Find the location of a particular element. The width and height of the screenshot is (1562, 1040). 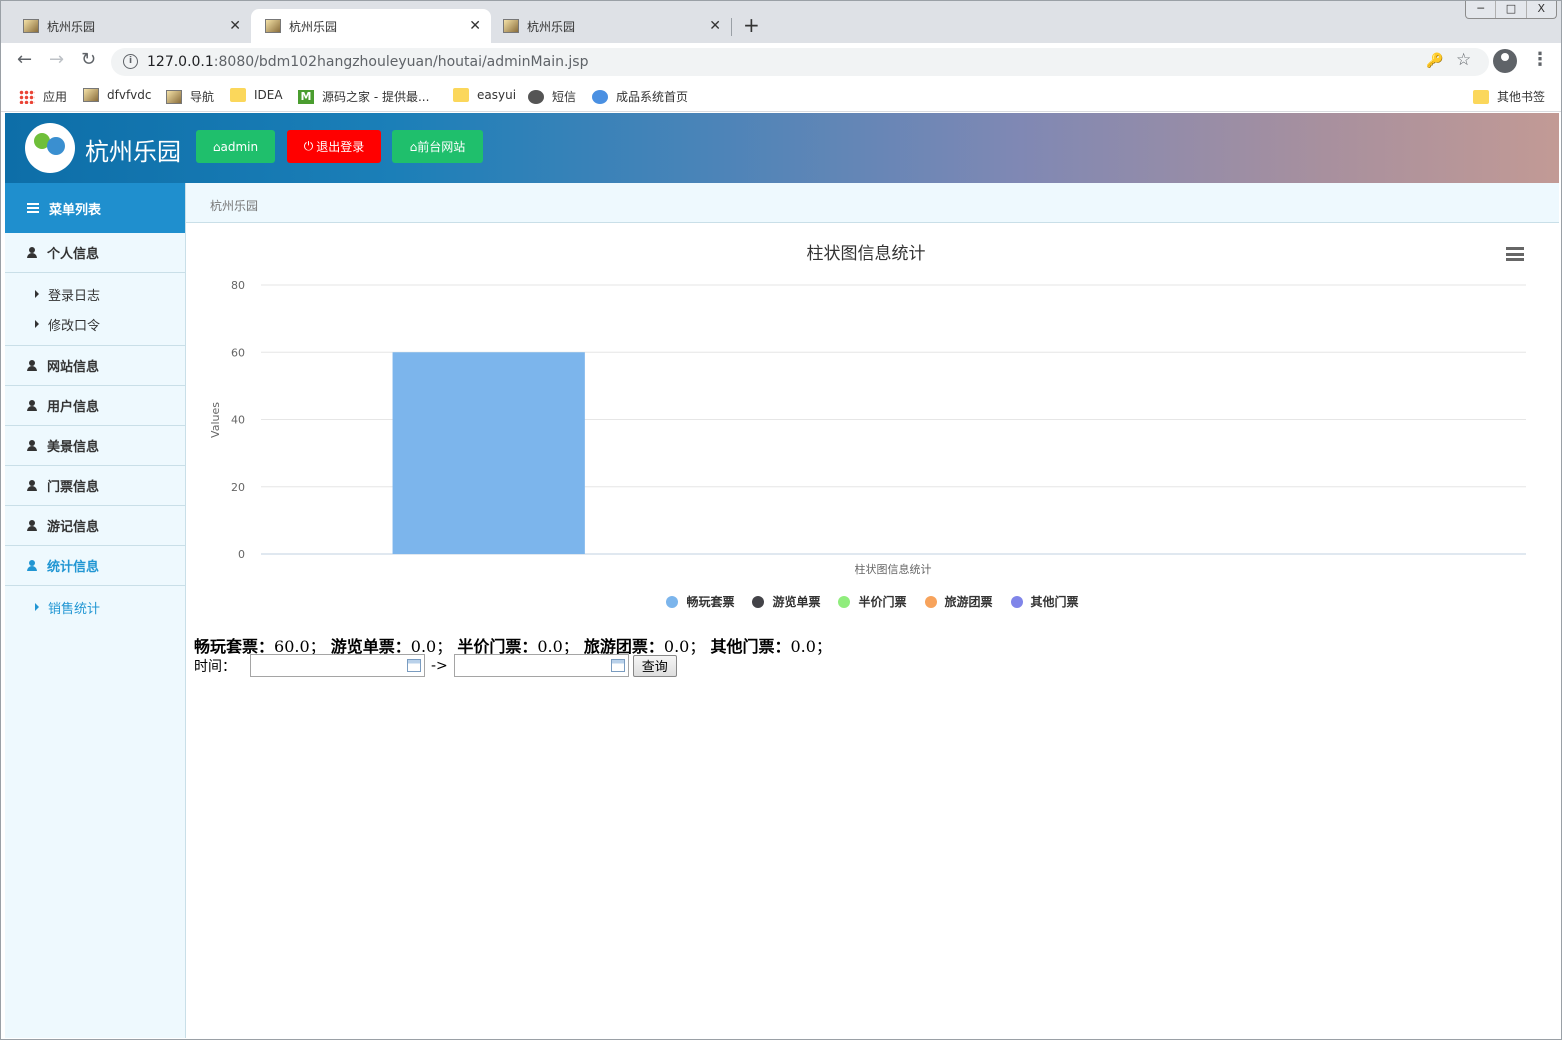

bookmark-label: 应用 is located at coordinates (55, 97).